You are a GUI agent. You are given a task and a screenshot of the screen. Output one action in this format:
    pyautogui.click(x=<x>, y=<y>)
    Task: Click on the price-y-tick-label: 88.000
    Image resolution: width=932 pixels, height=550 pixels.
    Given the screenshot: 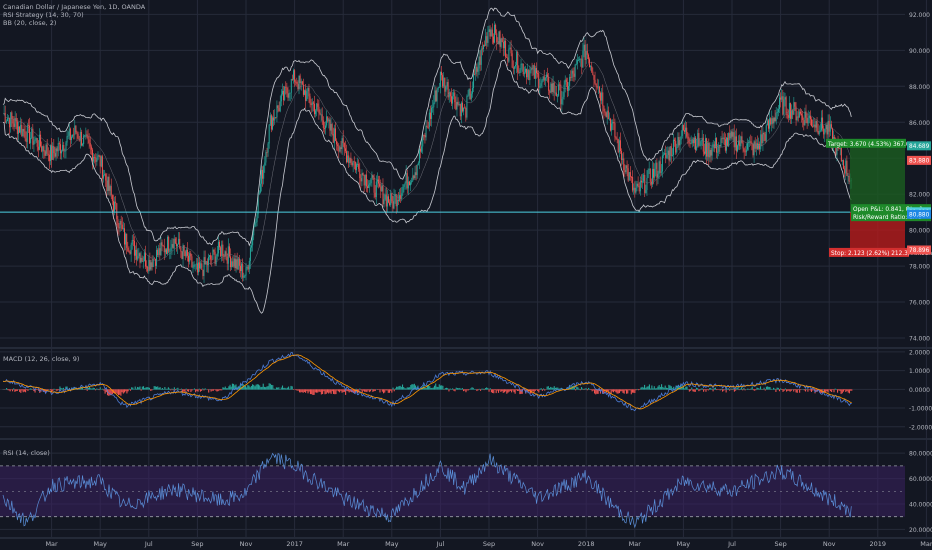 What is the action you would take?
    pyautogui.click(x=919, y=87)
    